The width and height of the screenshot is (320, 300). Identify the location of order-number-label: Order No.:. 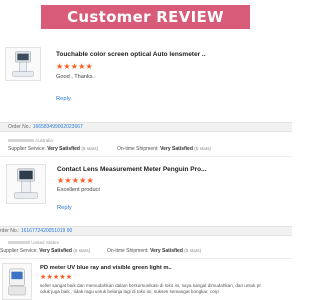
(20, 127).